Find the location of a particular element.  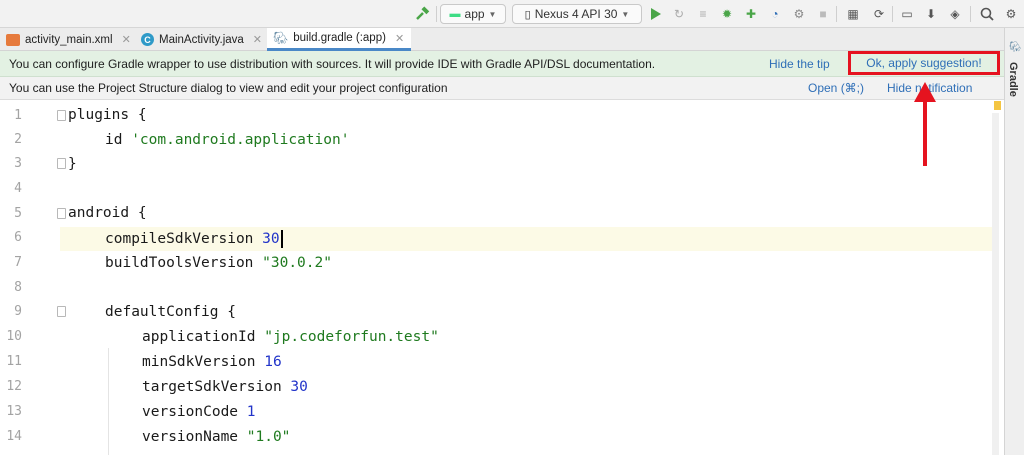

tab-label: MainActivity.java is located at coordinates (201, 39).